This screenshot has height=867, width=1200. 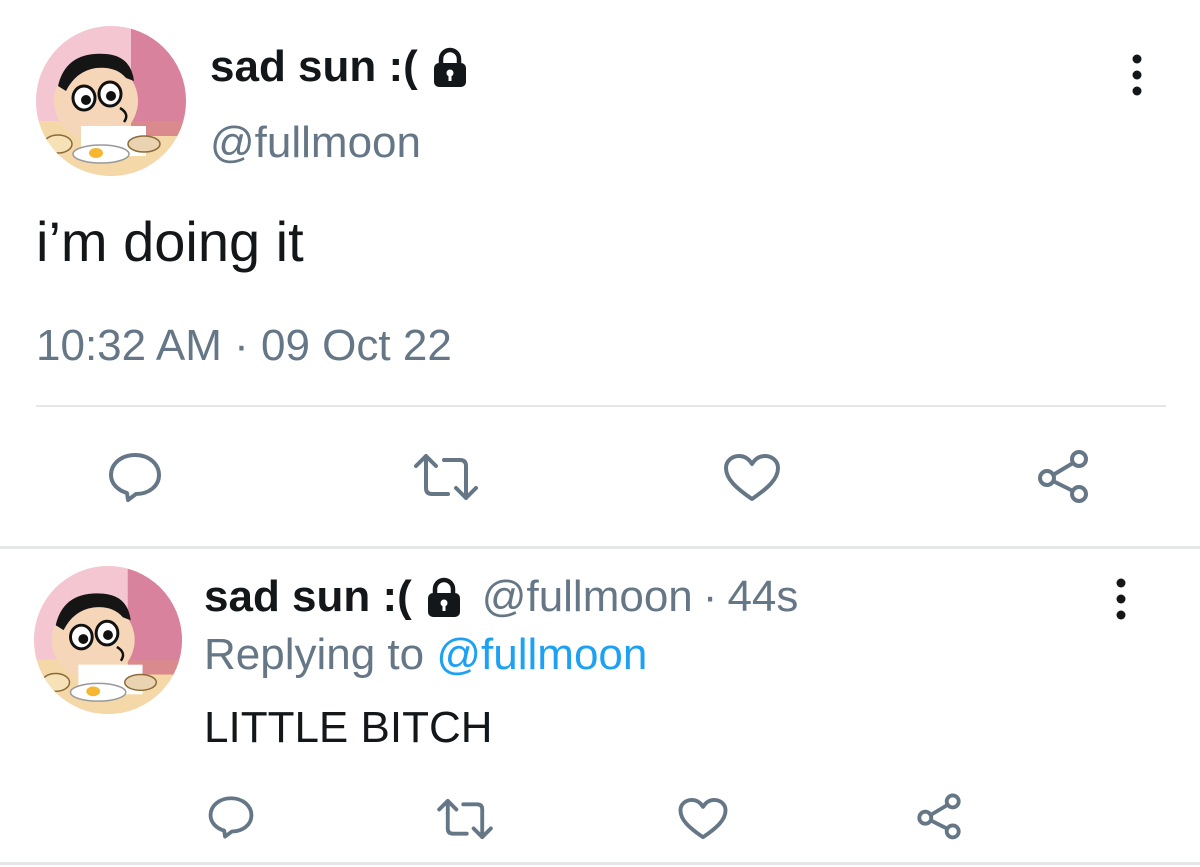 I want to click on timestamp: 10:32 AM · 09 Oct 22, so click(x=244, y=346).